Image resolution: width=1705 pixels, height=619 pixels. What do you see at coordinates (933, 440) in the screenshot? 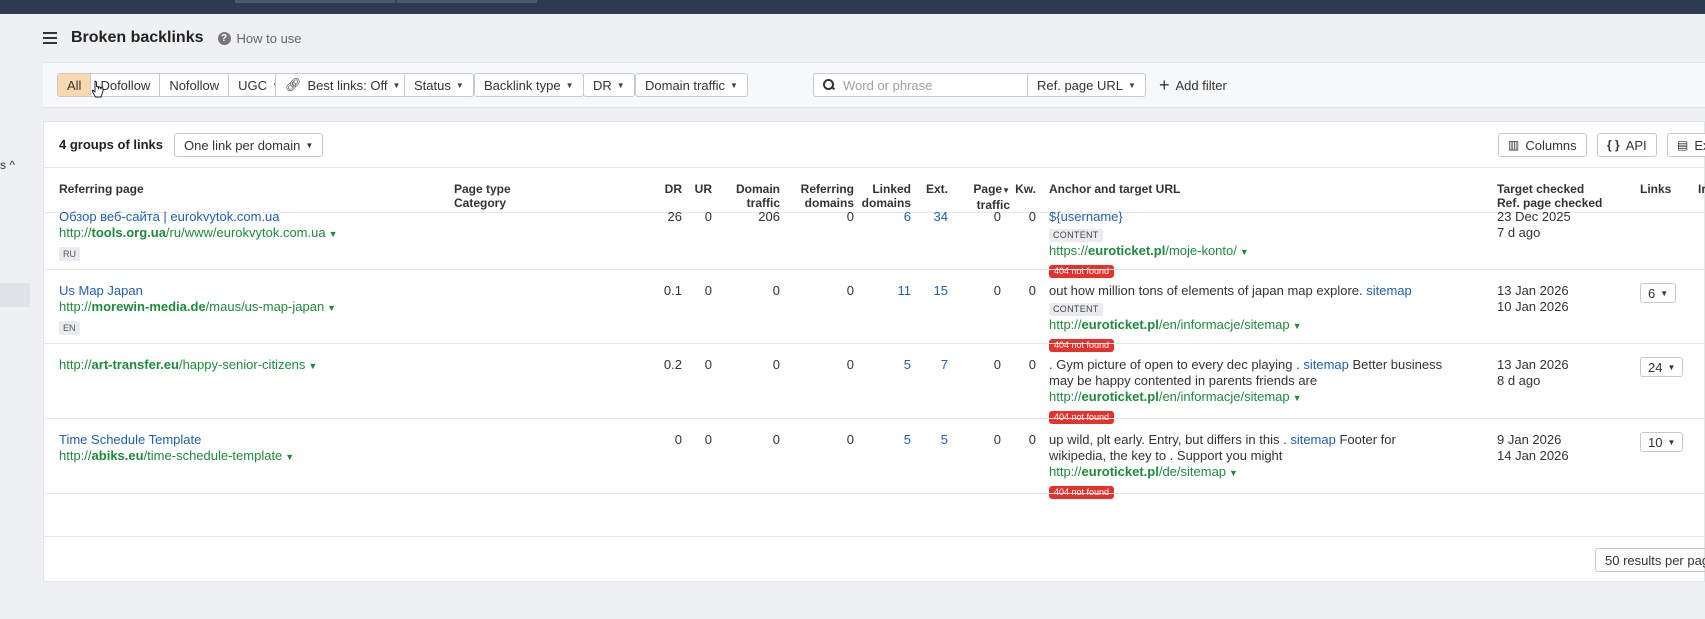
I see `cell-ext: 5` at bounding box center [933, 440].